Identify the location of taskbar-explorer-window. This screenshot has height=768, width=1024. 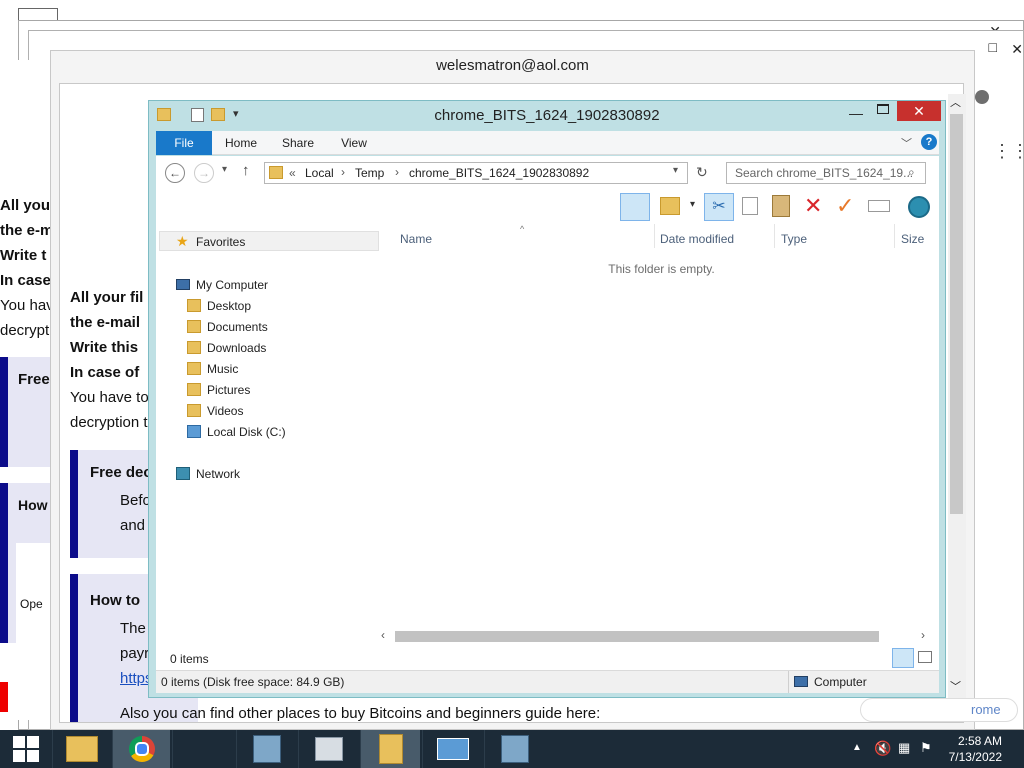
(390, 749).